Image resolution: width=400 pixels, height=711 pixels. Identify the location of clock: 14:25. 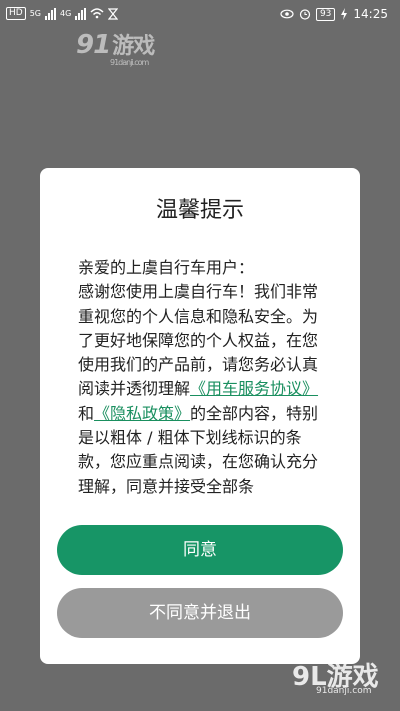
(370, 14).